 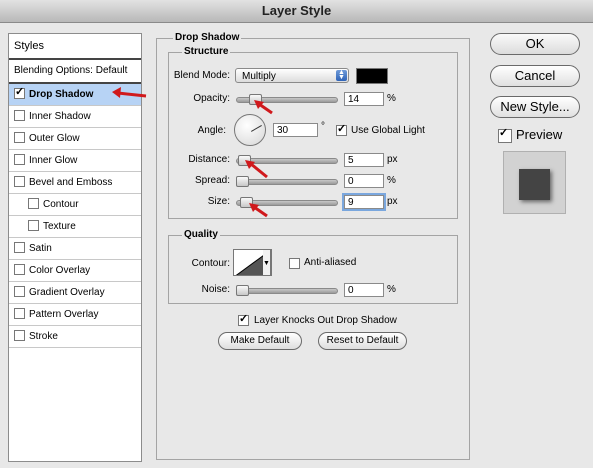 I want to click on style-item-label: Bevel and Emboss, so click(x=71, y=182).